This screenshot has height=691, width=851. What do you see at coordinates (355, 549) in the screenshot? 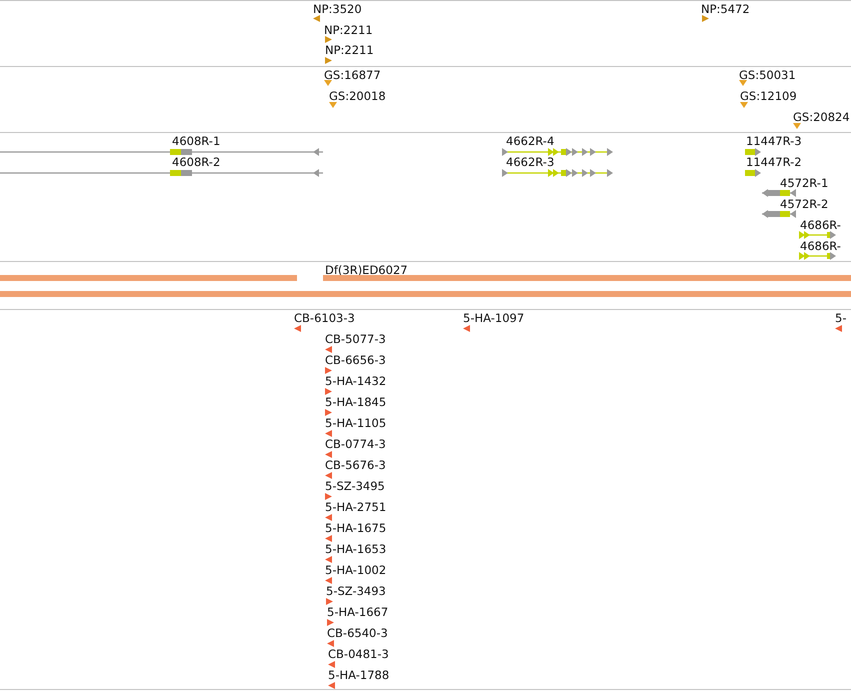
I see `feature-label: 5-HA-1653` at bounding box center [355, 549].